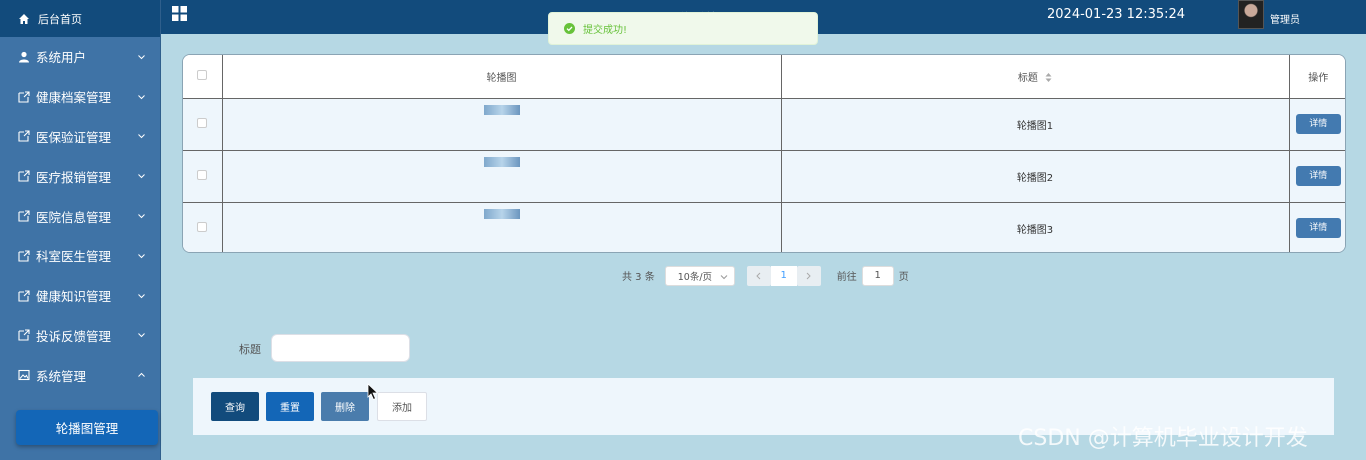 This screenshot has width=1366, height=460. Describe the element at coordinates (179, 13) in the screenshot. I see `grid-menu-icon` at that location.